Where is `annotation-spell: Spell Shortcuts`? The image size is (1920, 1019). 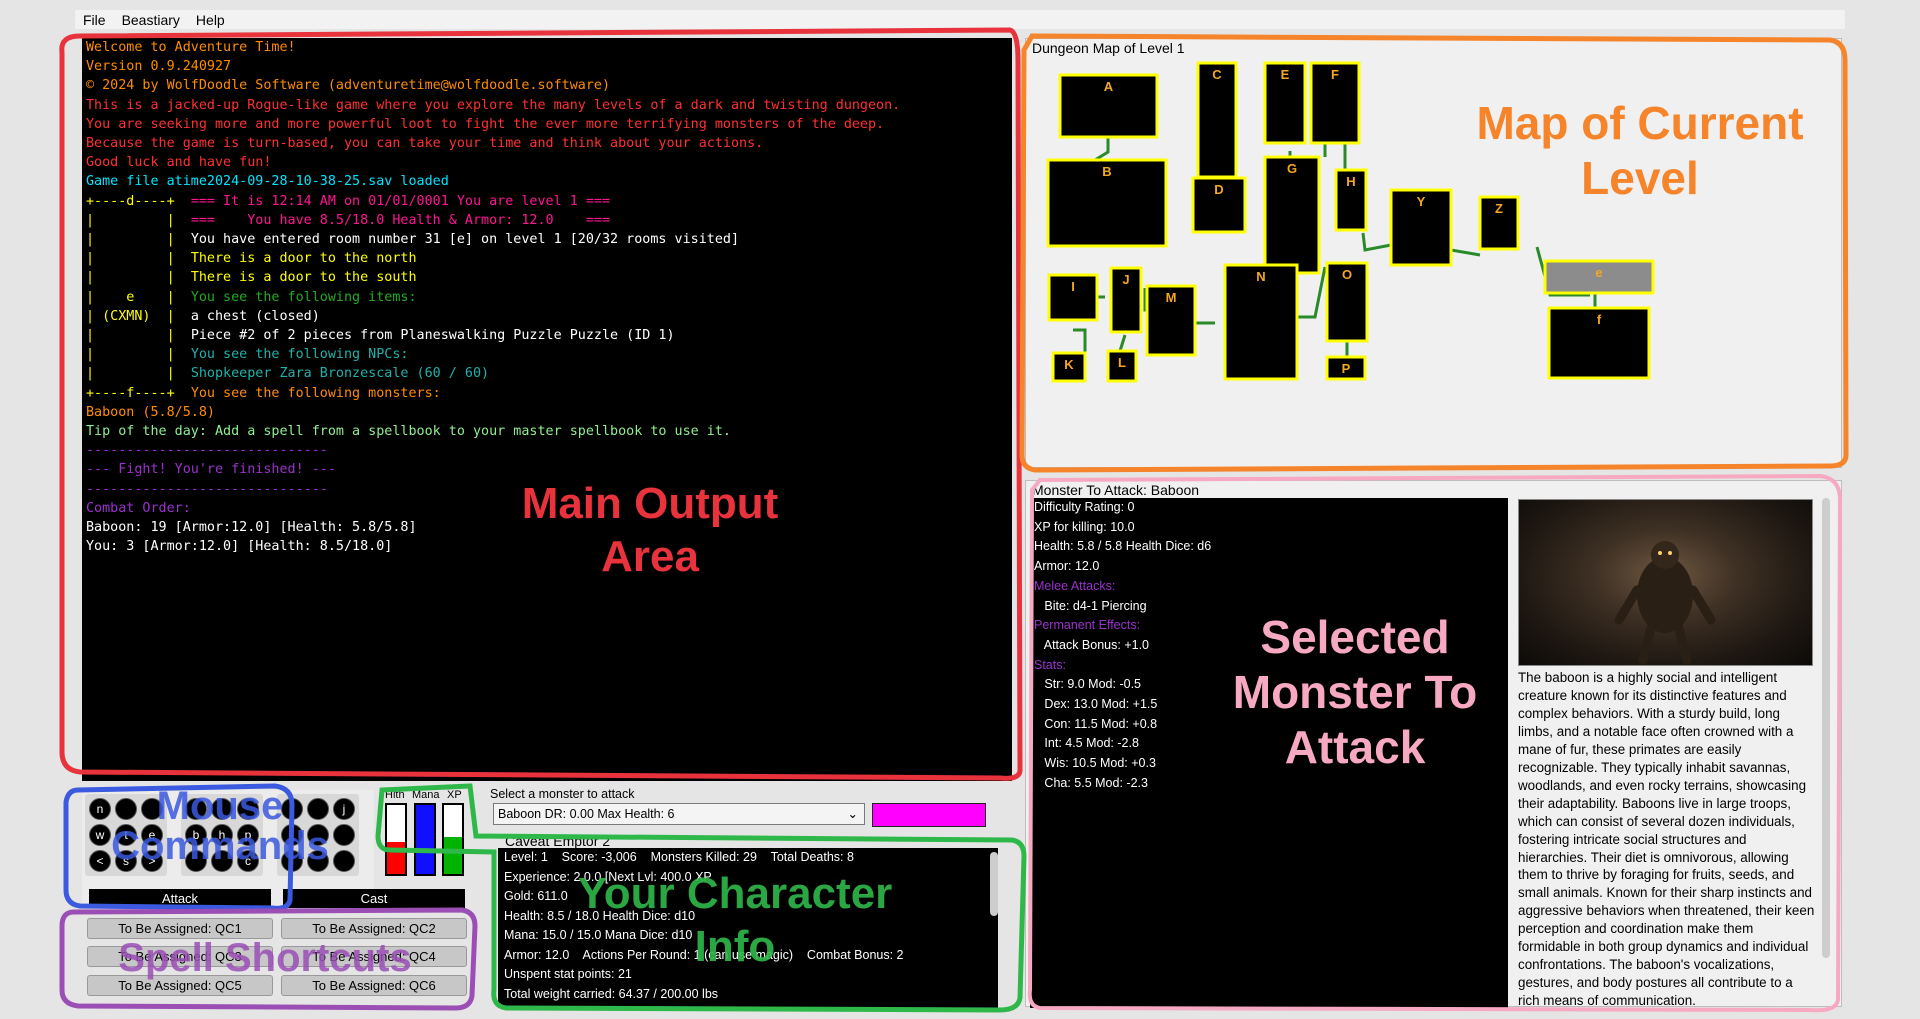
annotation-spell: Spell Shortcuts is located at coordinates (265, 958).